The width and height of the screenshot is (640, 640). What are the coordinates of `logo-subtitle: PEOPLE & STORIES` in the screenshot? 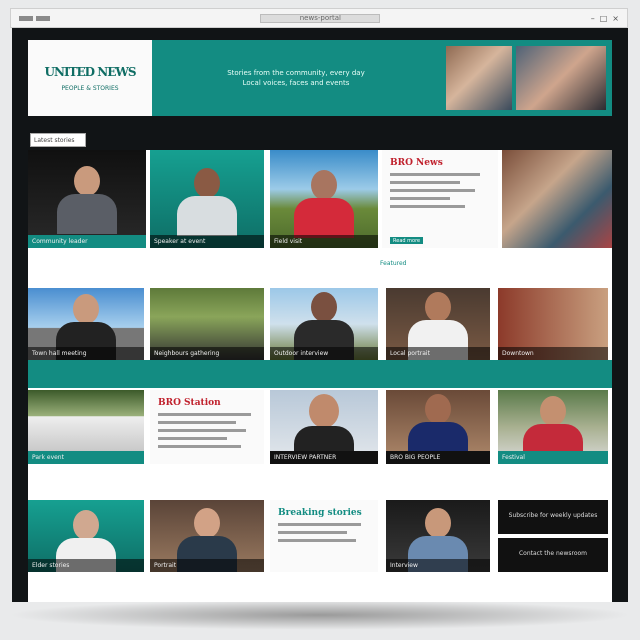 It's located at (90, 88).